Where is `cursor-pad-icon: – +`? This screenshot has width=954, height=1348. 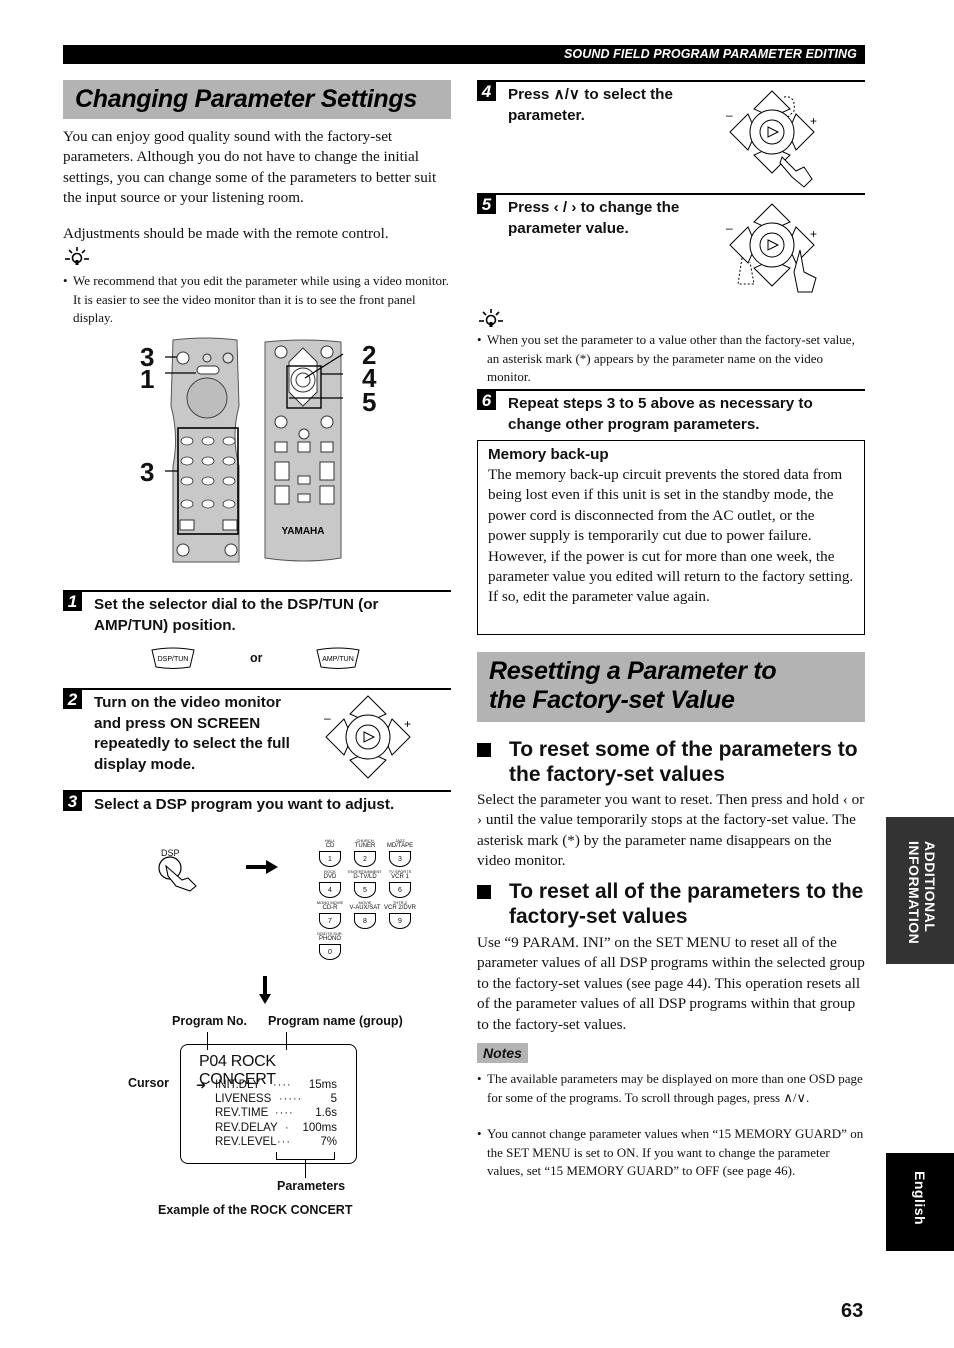 cursor-pad-icon: – + is located at coordinates (367, 737).